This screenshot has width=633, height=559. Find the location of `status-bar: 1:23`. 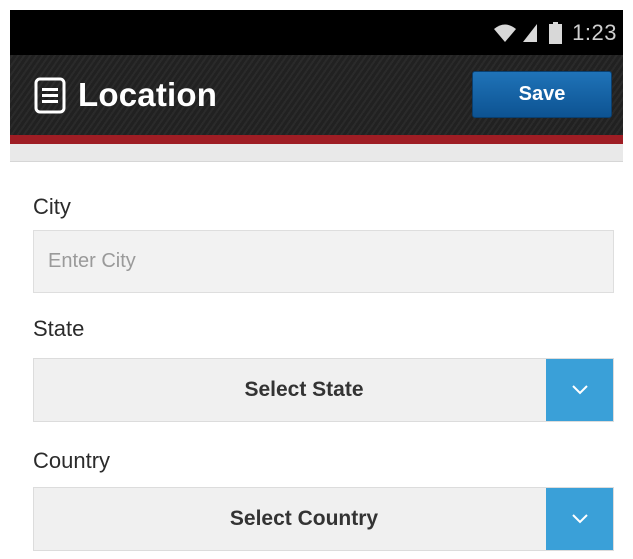

status-bar: 1:23 is located at coordinates (316, 32).